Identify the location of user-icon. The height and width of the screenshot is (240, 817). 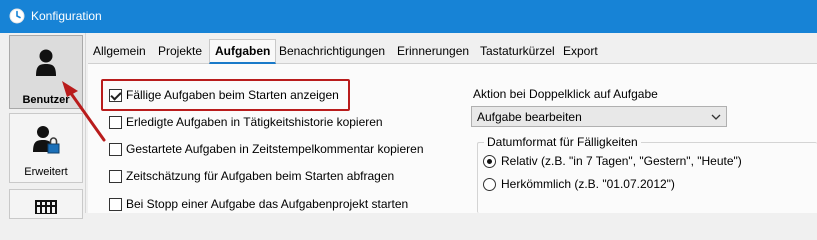
(46, 62).